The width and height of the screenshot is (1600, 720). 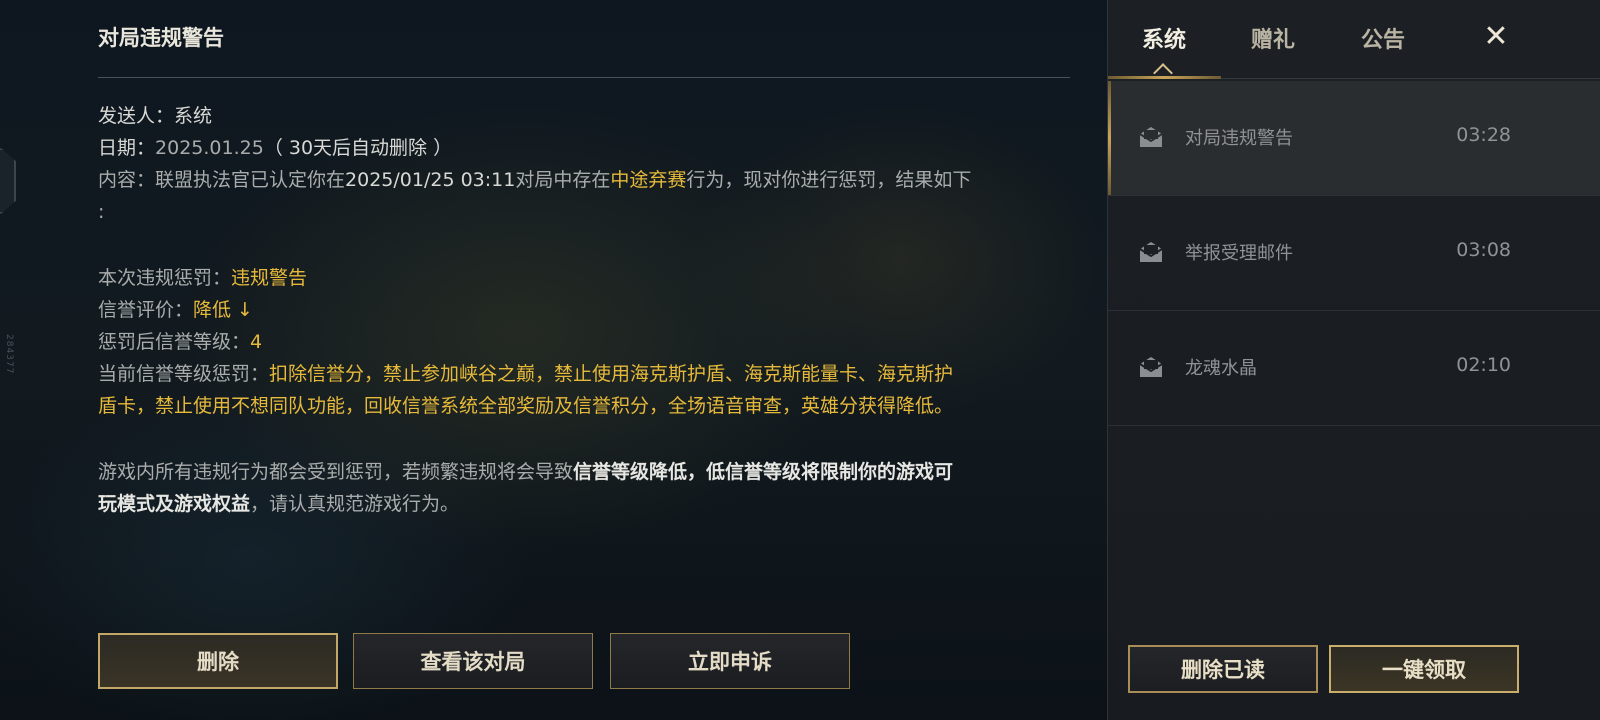 What do you see at coordinates (1354, 41) in the screenshot?
I see `mail-tabs: 系统 赠礼 公告 ✕` at bounding box center [1354, 41].